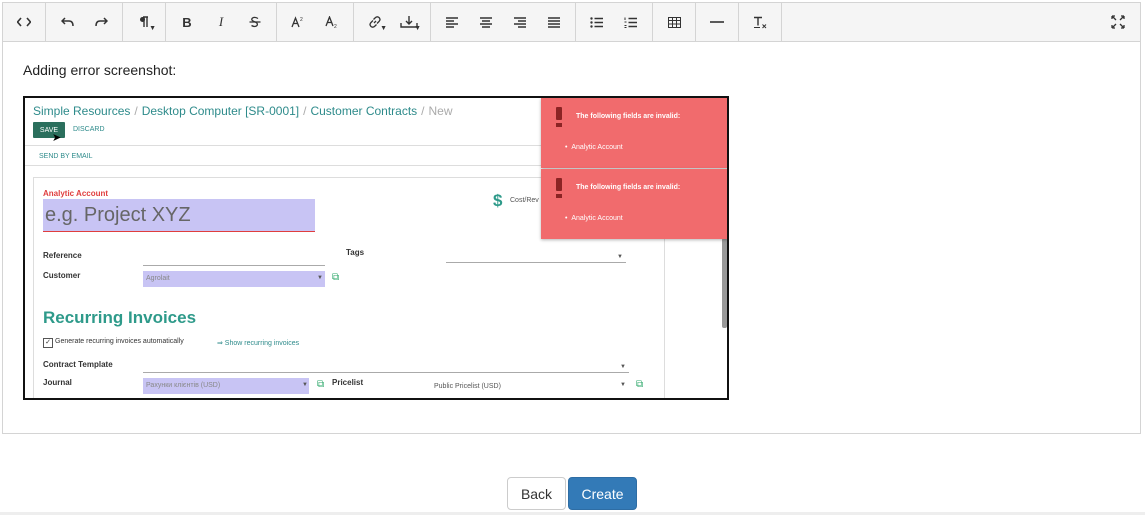 This screenshot has width=1145, height=515. What do you see at coordinates (355, 252) in the screenshot?
I see `tags-label: Tags` at bounding box center [355, 252].